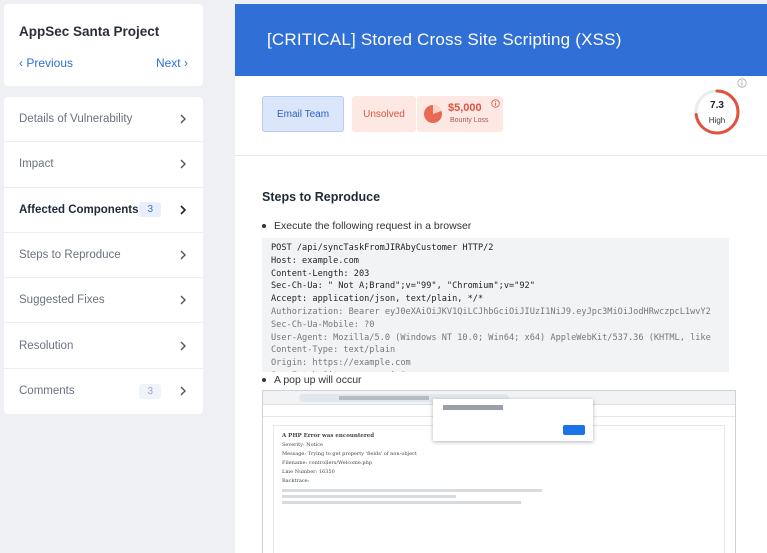 The width and height of the screenshot is (767, 553). What do you see at coordinates (50, 63) in the screenshot?
I see `previous-label: Previous` at bounding box center [50, 63].